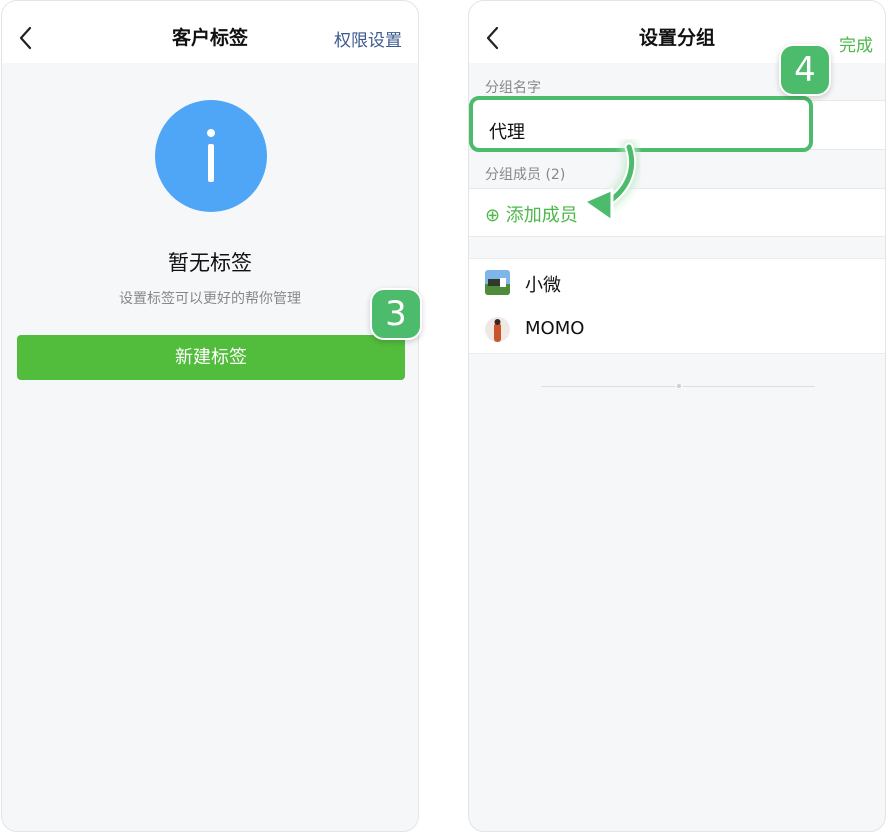 This screenshot has width=888, height=834. What do you see at coordinates (210, 32) in the screenshot?
I see `nav-bar: 客户标签 权限设置` at bounding box center [210, 32].